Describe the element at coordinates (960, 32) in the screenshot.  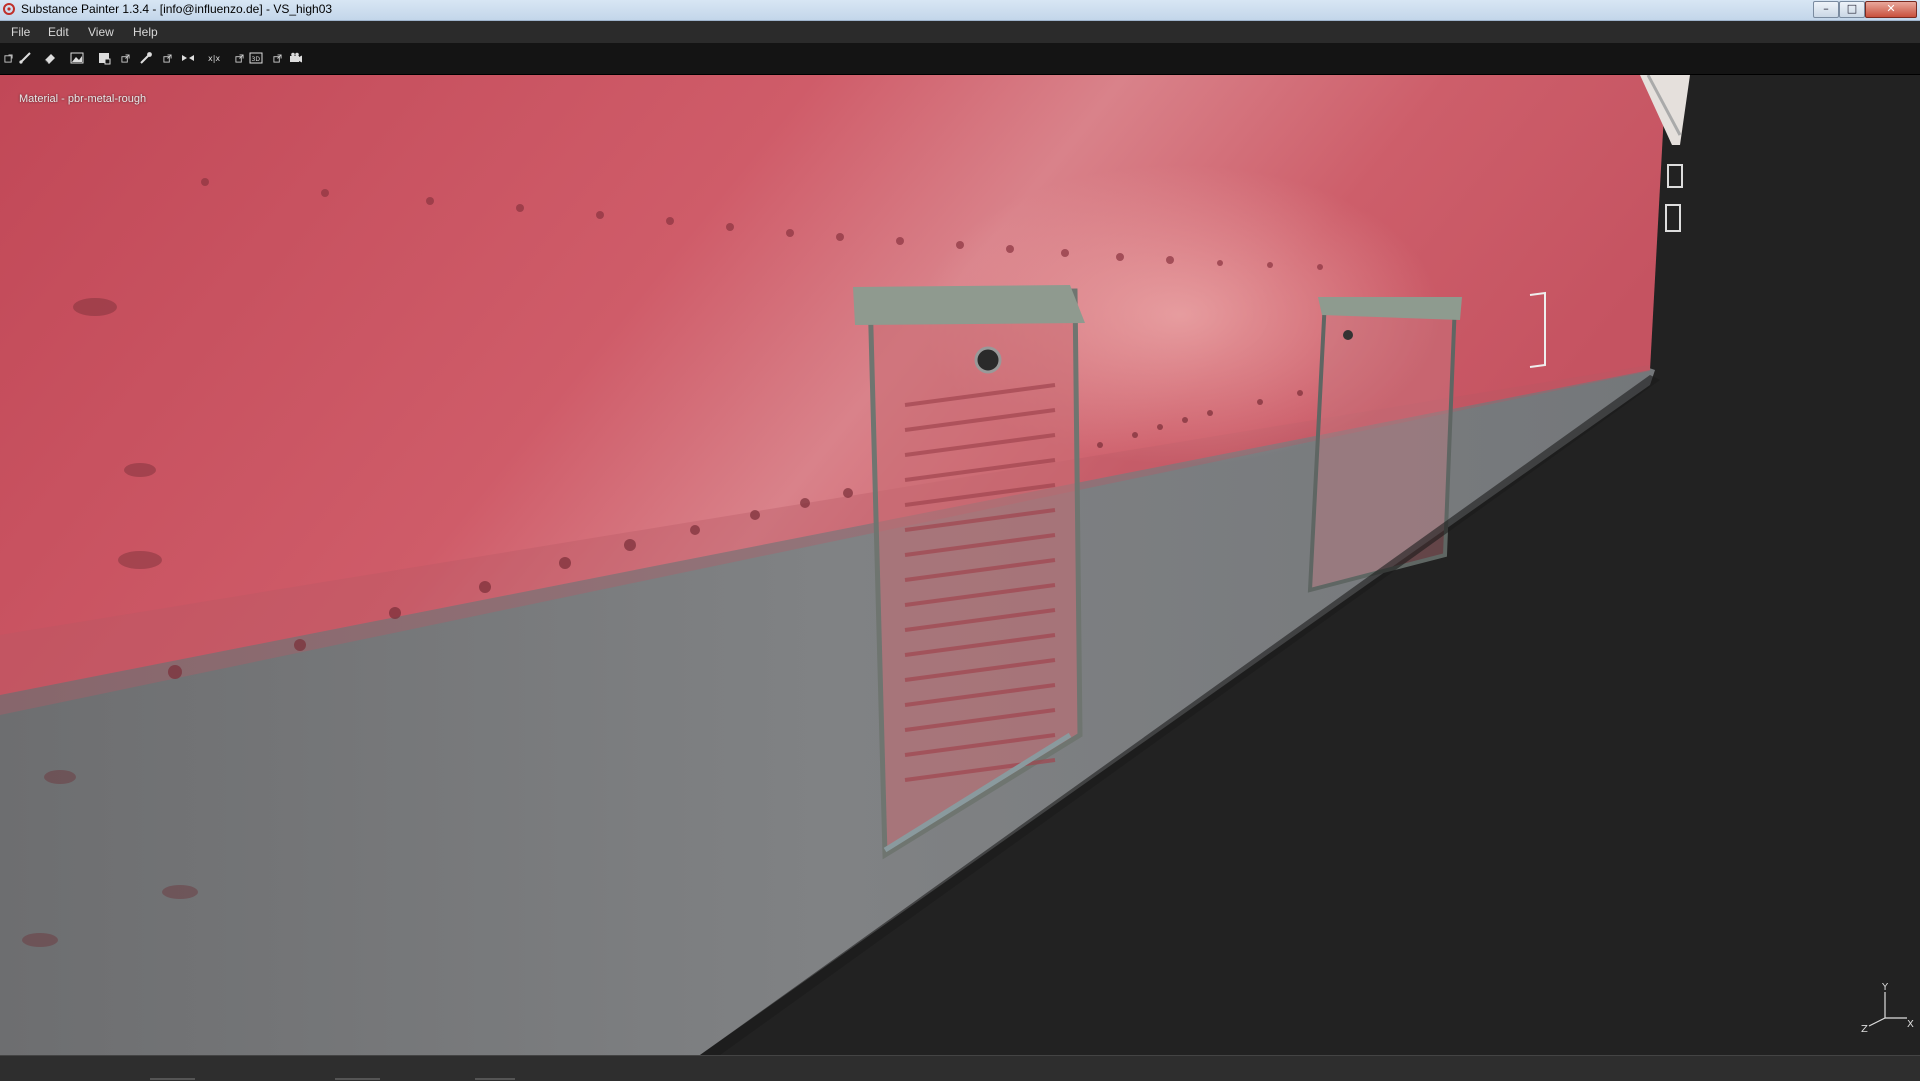
I see `menu-bar: File Edit View Help` at that location.